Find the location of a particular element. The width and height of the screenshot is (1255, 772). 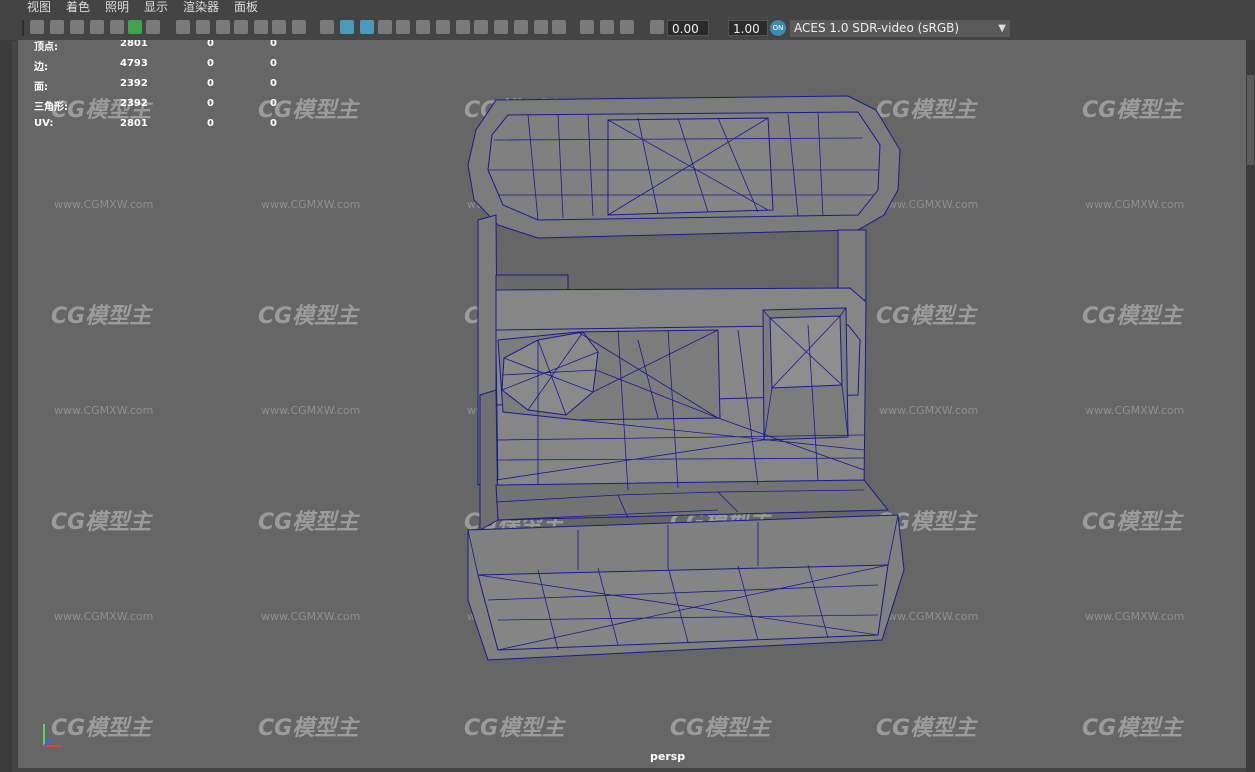

camera-attributes-icon is located at coordinates (57, 27).